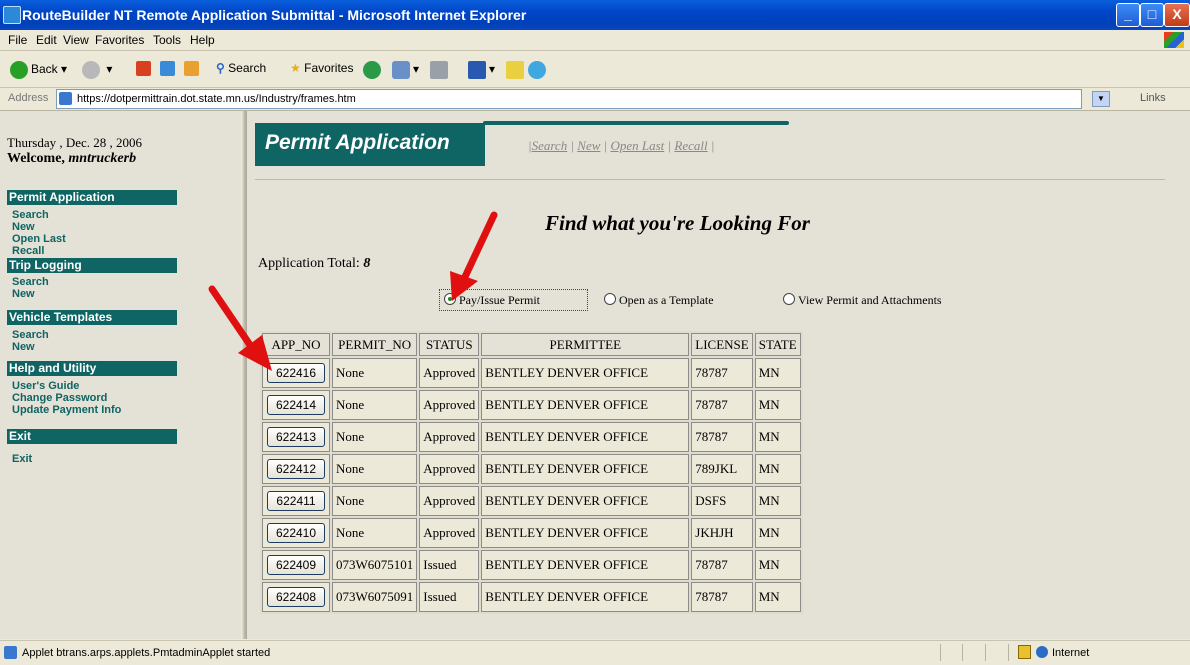  I want to click on app-no-cell: 622408, so click(296, 597).